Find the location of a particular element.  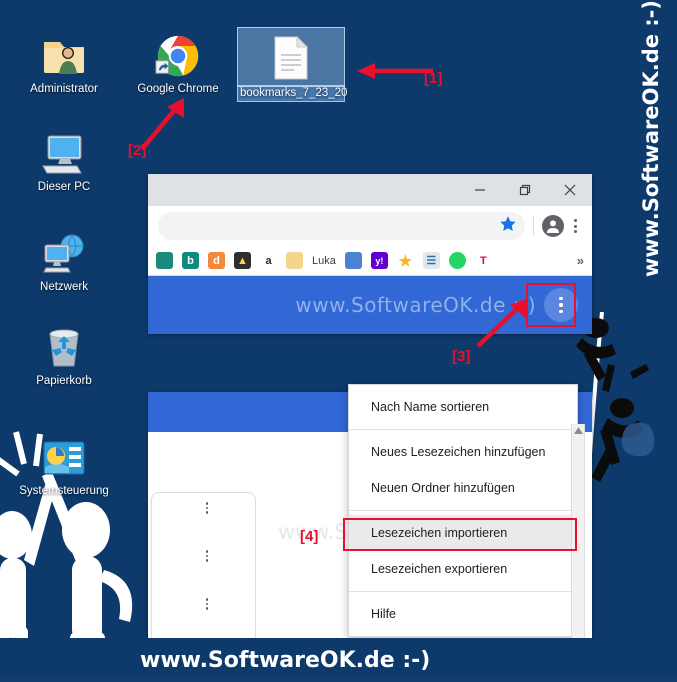

bottom-watermark-bar: www.SoftwareOK.de :-) is located at coordinates (338, 660).